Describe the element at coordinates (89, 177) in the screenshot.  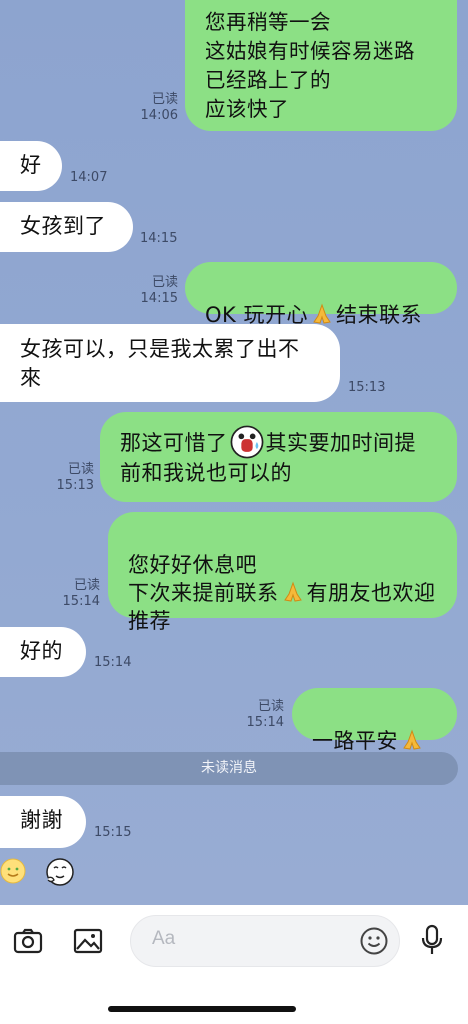
I see `message-time: 14:07` at that location.